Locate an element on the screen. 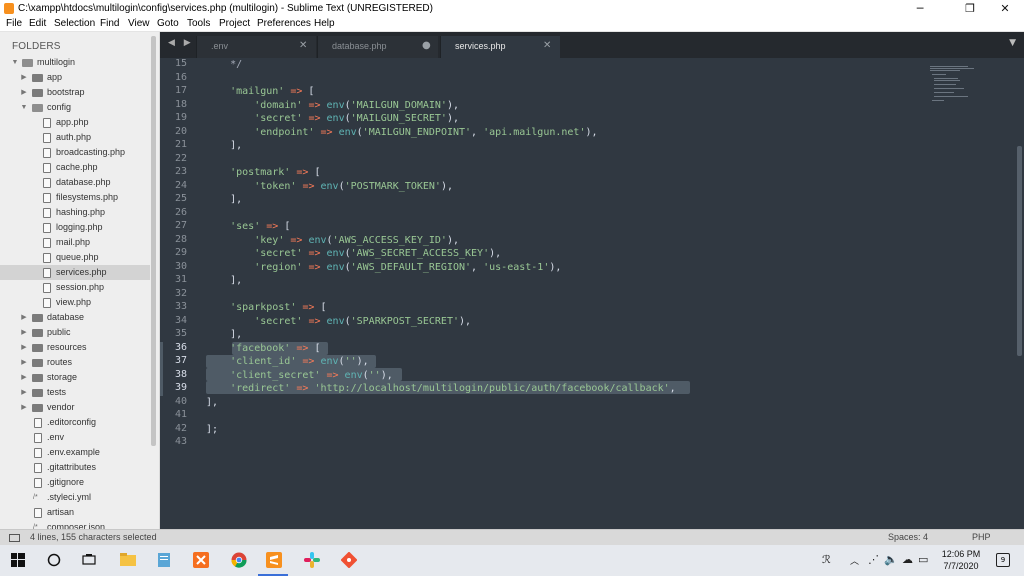 This screenshot has height=576, width=1024. minimize-button: ─ is located at coordinates (920, 8).